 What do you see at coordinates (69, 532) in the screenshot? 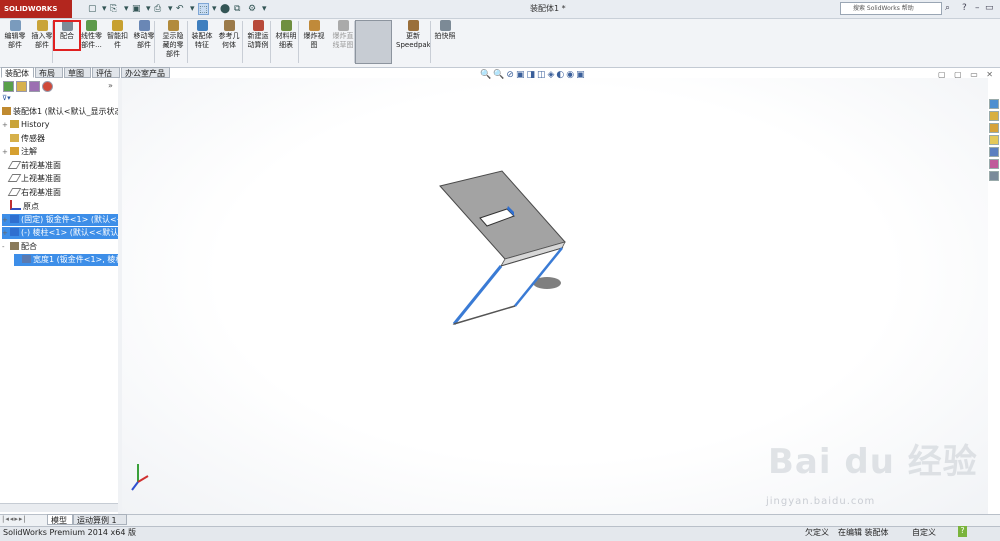
I see `status-product: SolidWorks Premium 2014 x64 版` at bounding box center [69, 532].